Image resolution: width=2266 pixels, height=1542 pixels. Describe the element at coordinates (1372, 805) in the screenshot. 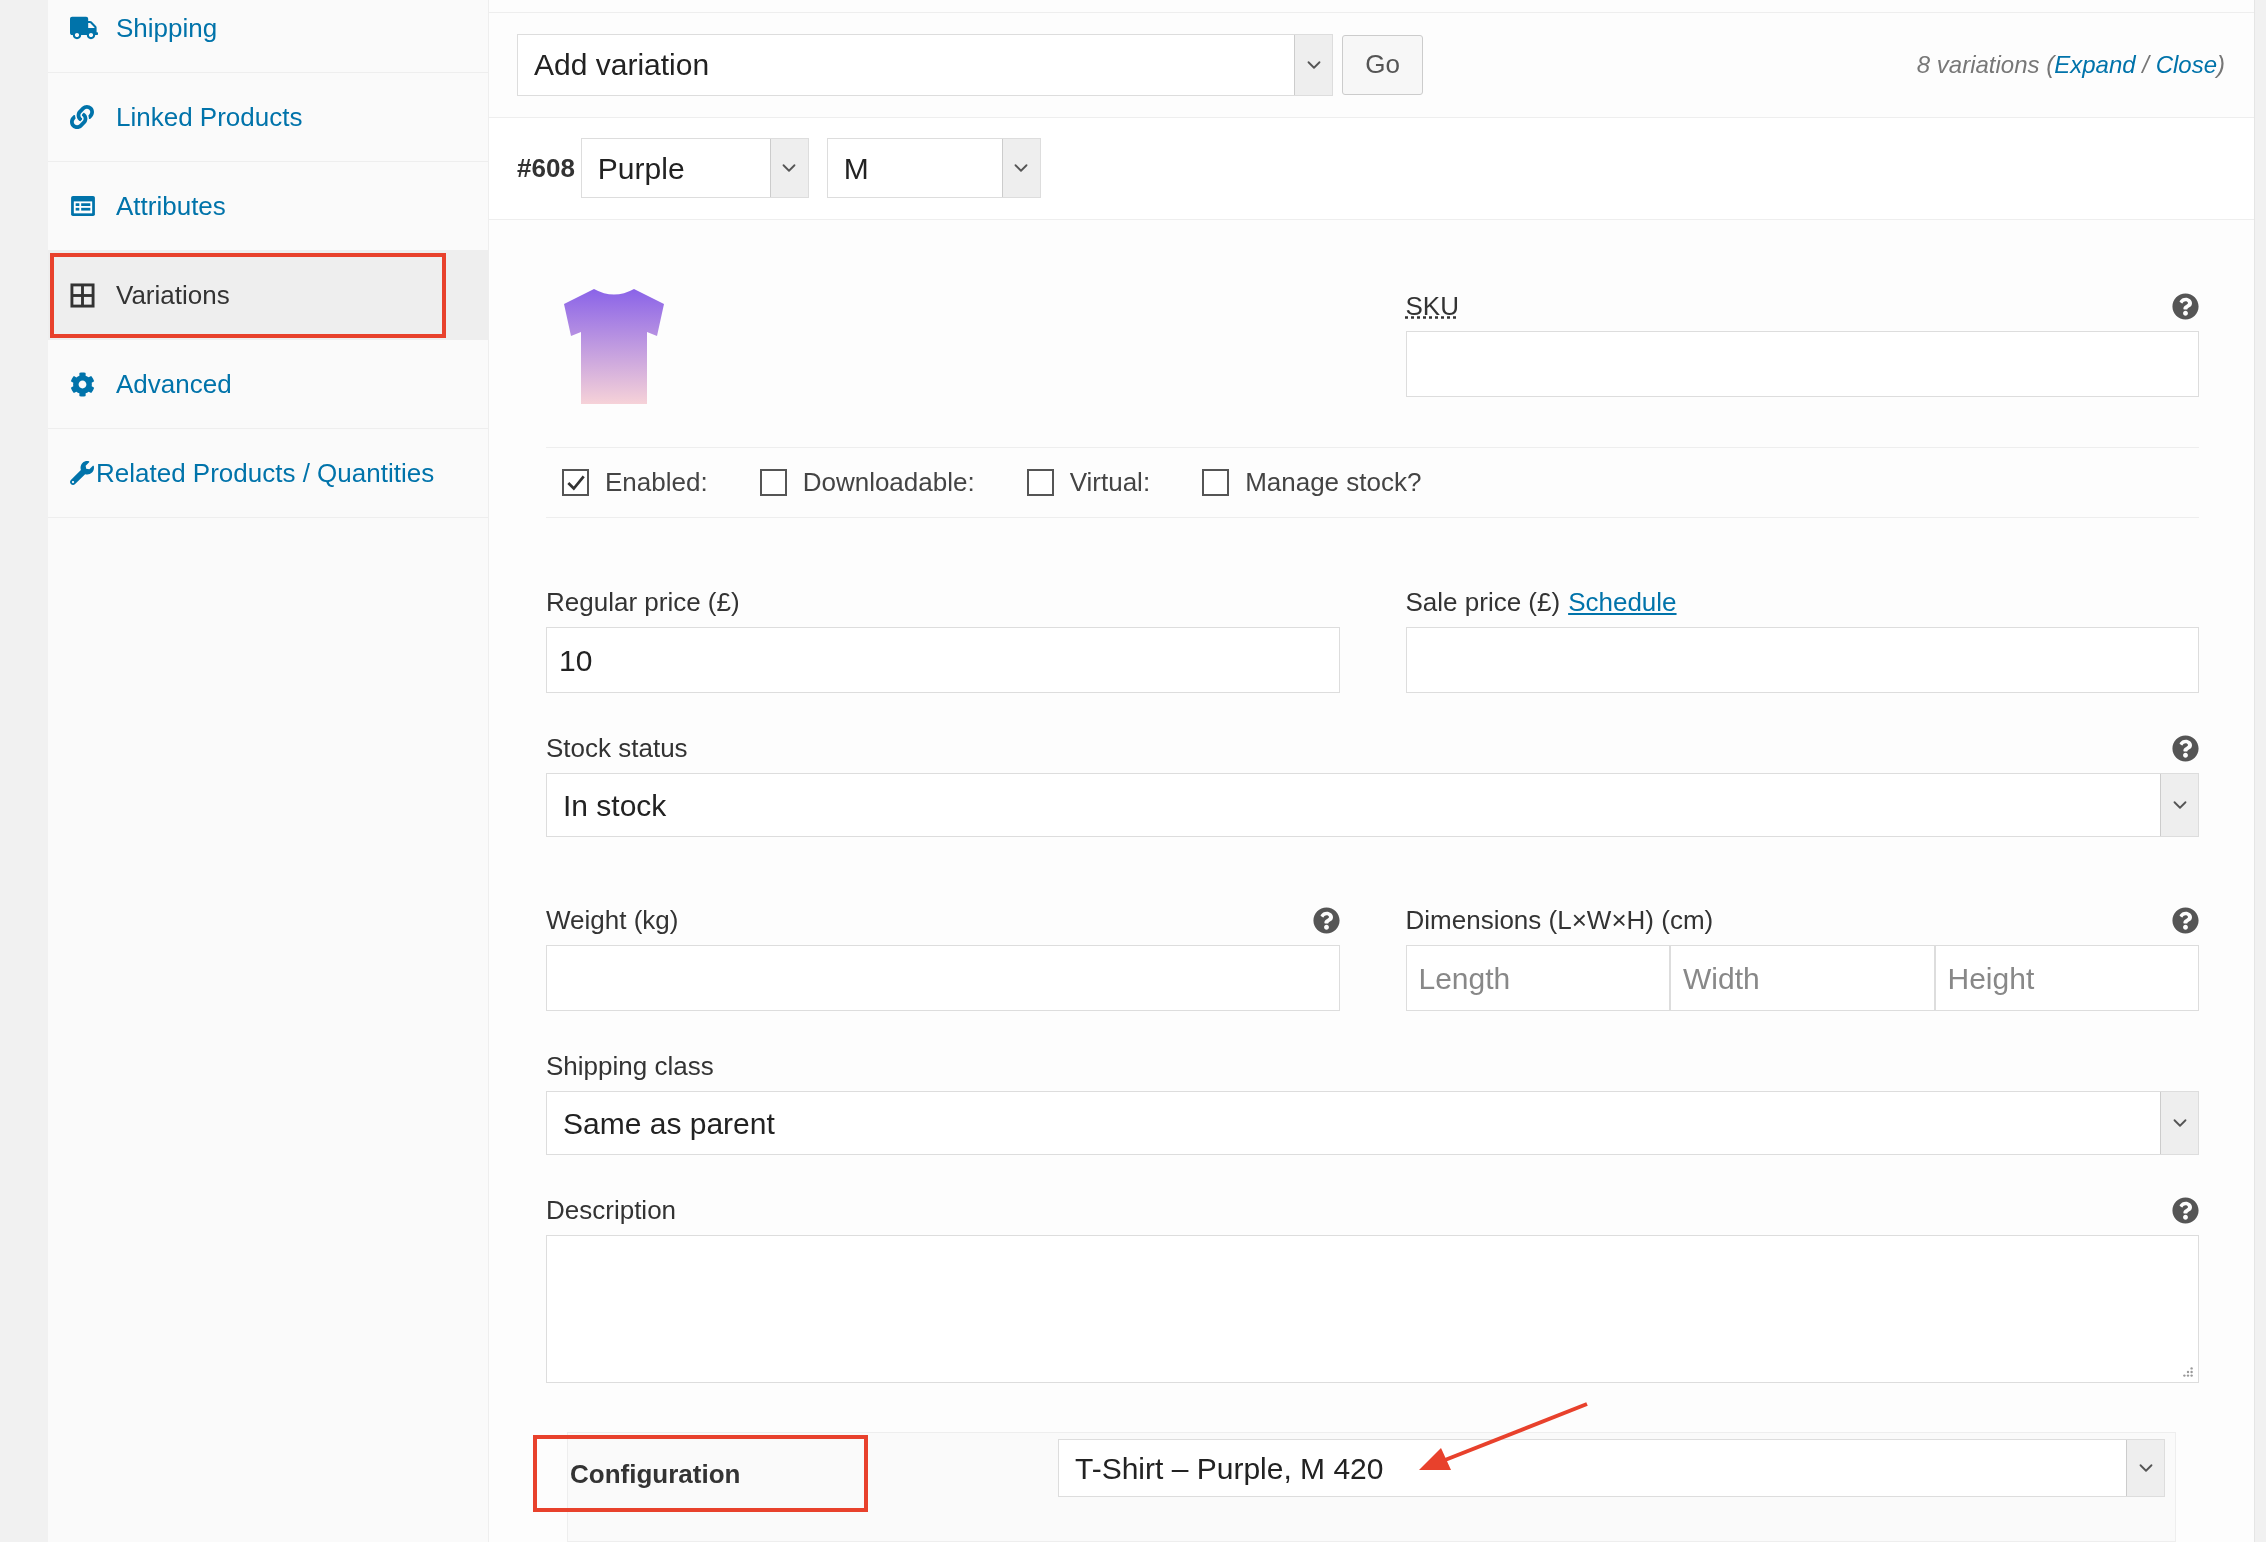

I see `select-dropdown: In stock` at that location.